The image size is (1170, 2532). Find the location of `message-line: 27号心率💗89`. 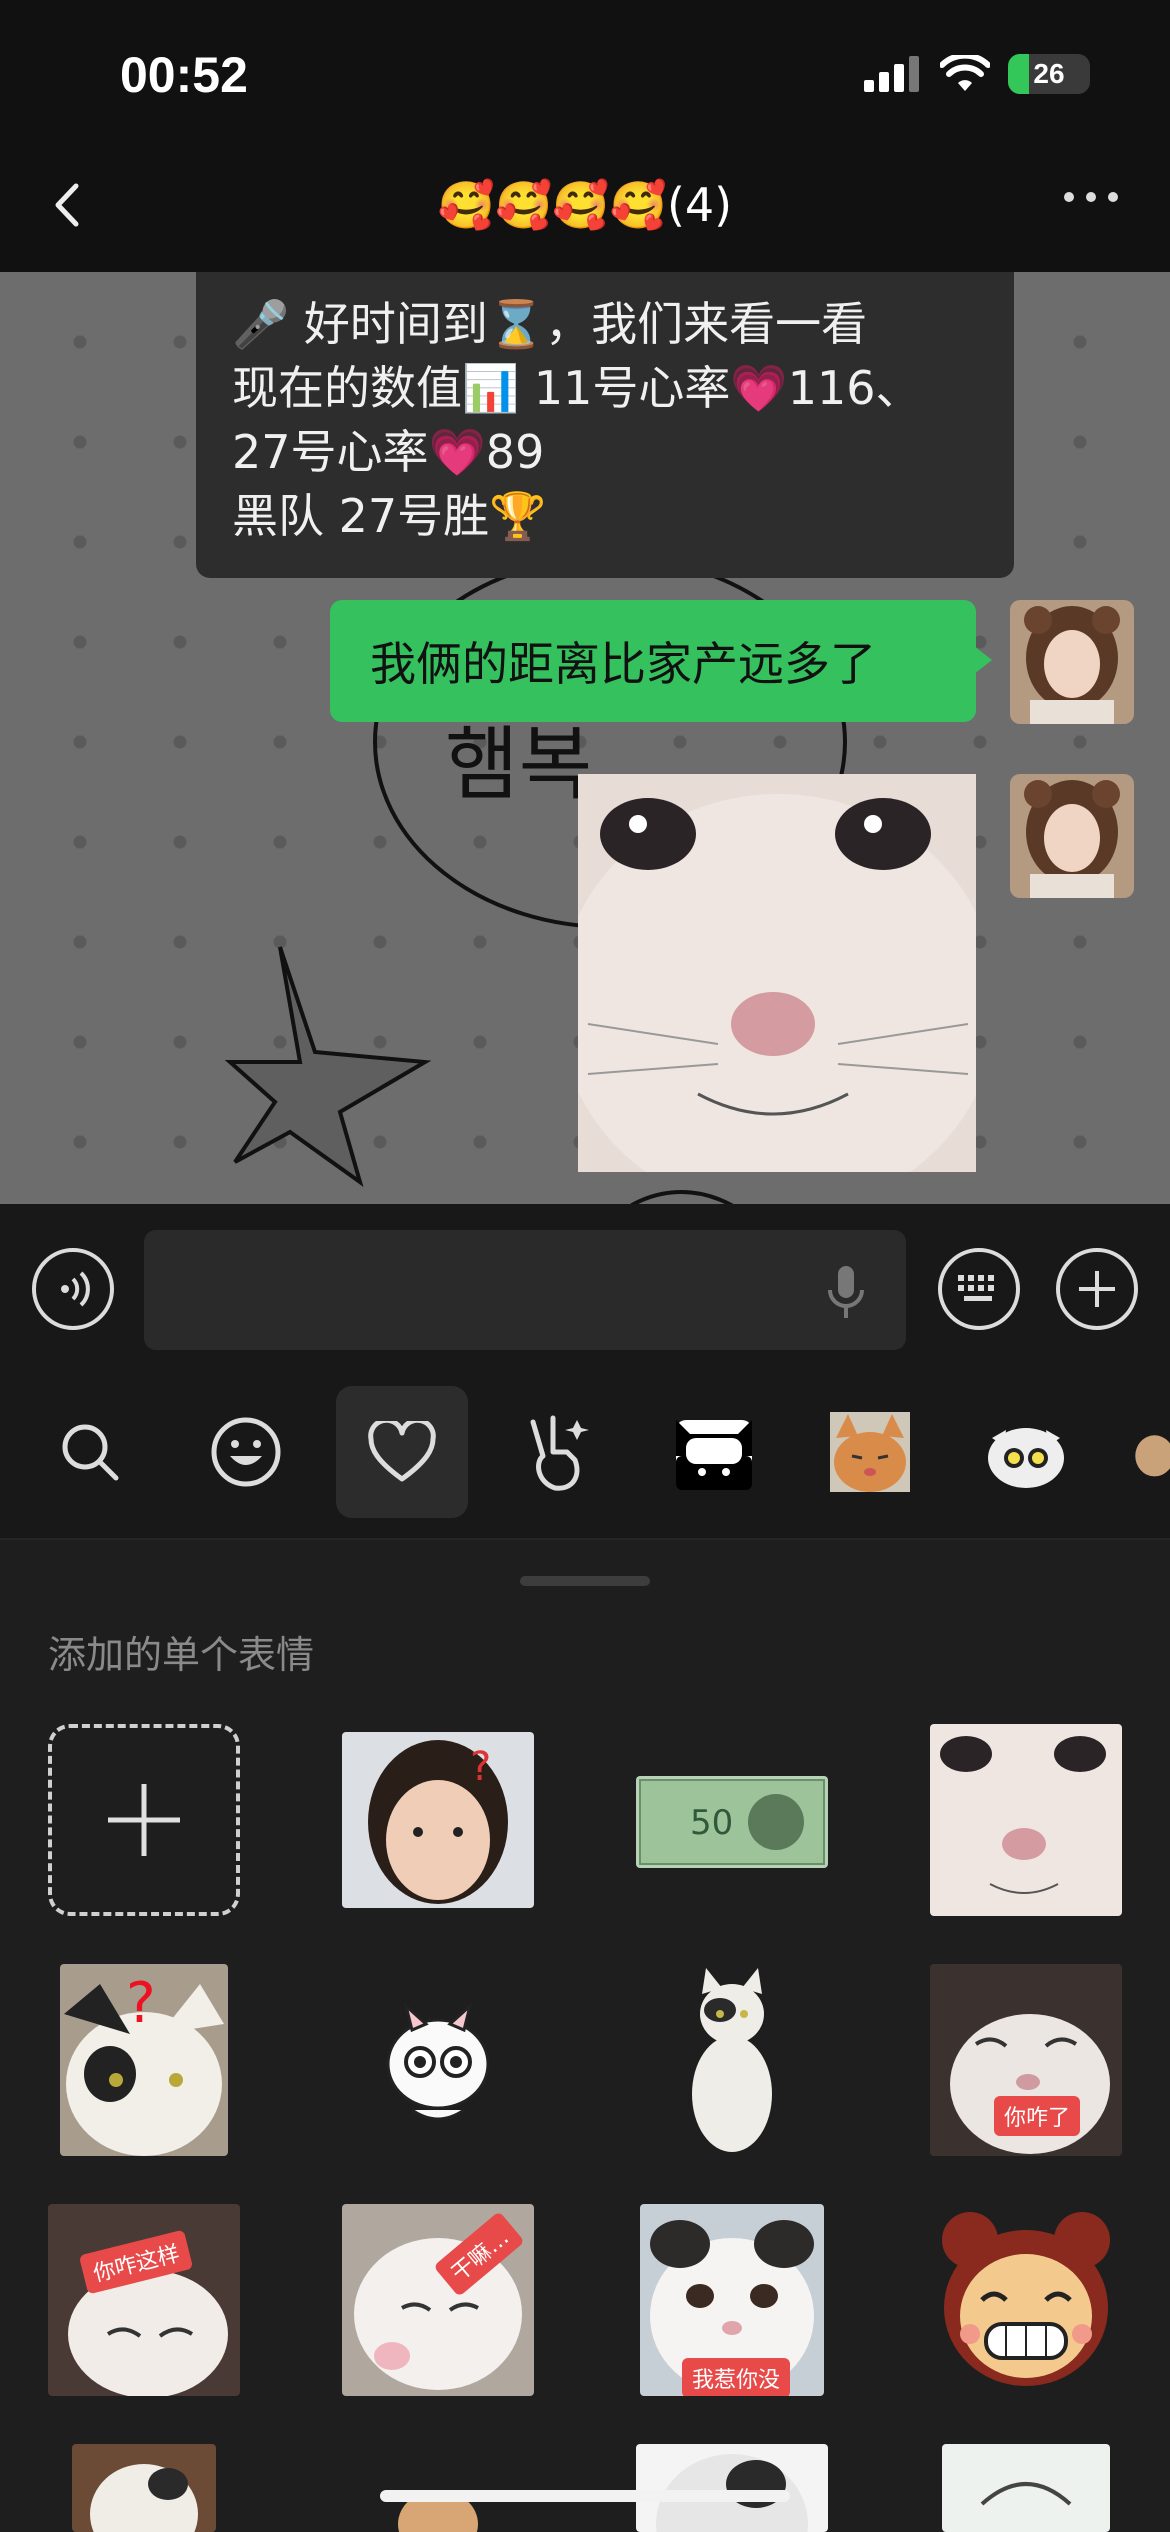

message-line: 27号心率💗89 is located at coordinates (388, 452).